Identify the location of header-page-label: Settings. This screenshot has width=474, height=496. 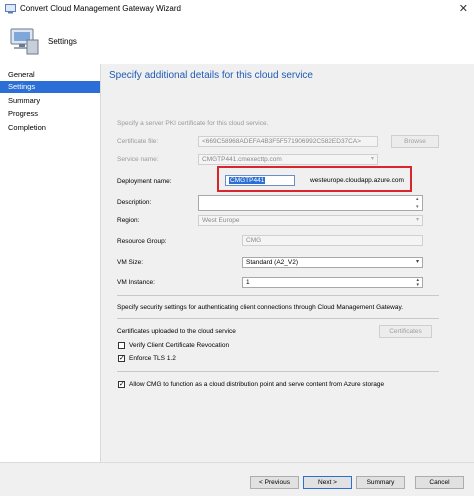
(62, 41).